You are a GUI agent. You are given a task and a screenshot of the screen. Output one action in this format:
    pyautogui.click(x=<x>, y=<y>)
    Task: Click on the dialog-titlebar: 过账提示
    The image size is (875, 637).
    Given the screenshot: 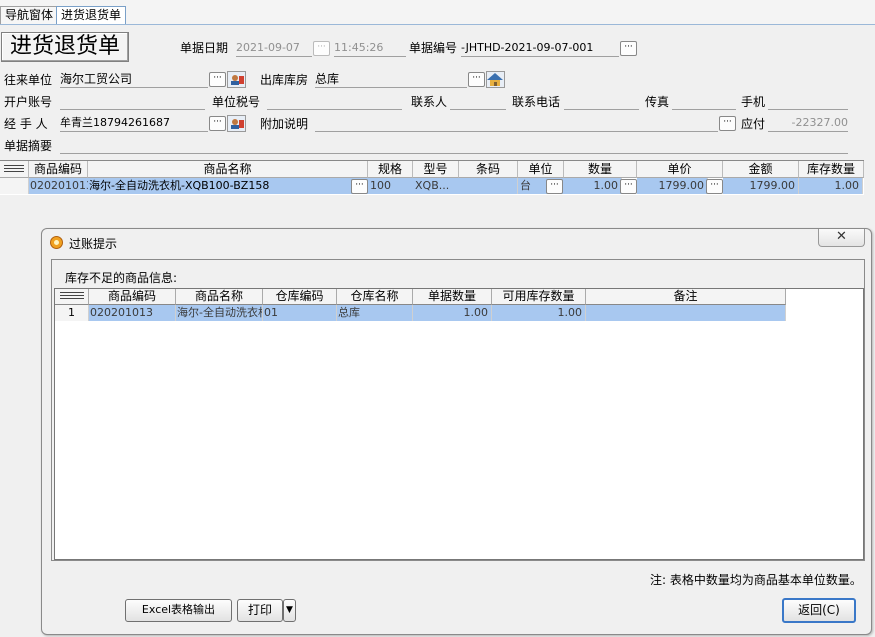 What is the action you would take?
    pyautogui.click(x=456, y=242)
    